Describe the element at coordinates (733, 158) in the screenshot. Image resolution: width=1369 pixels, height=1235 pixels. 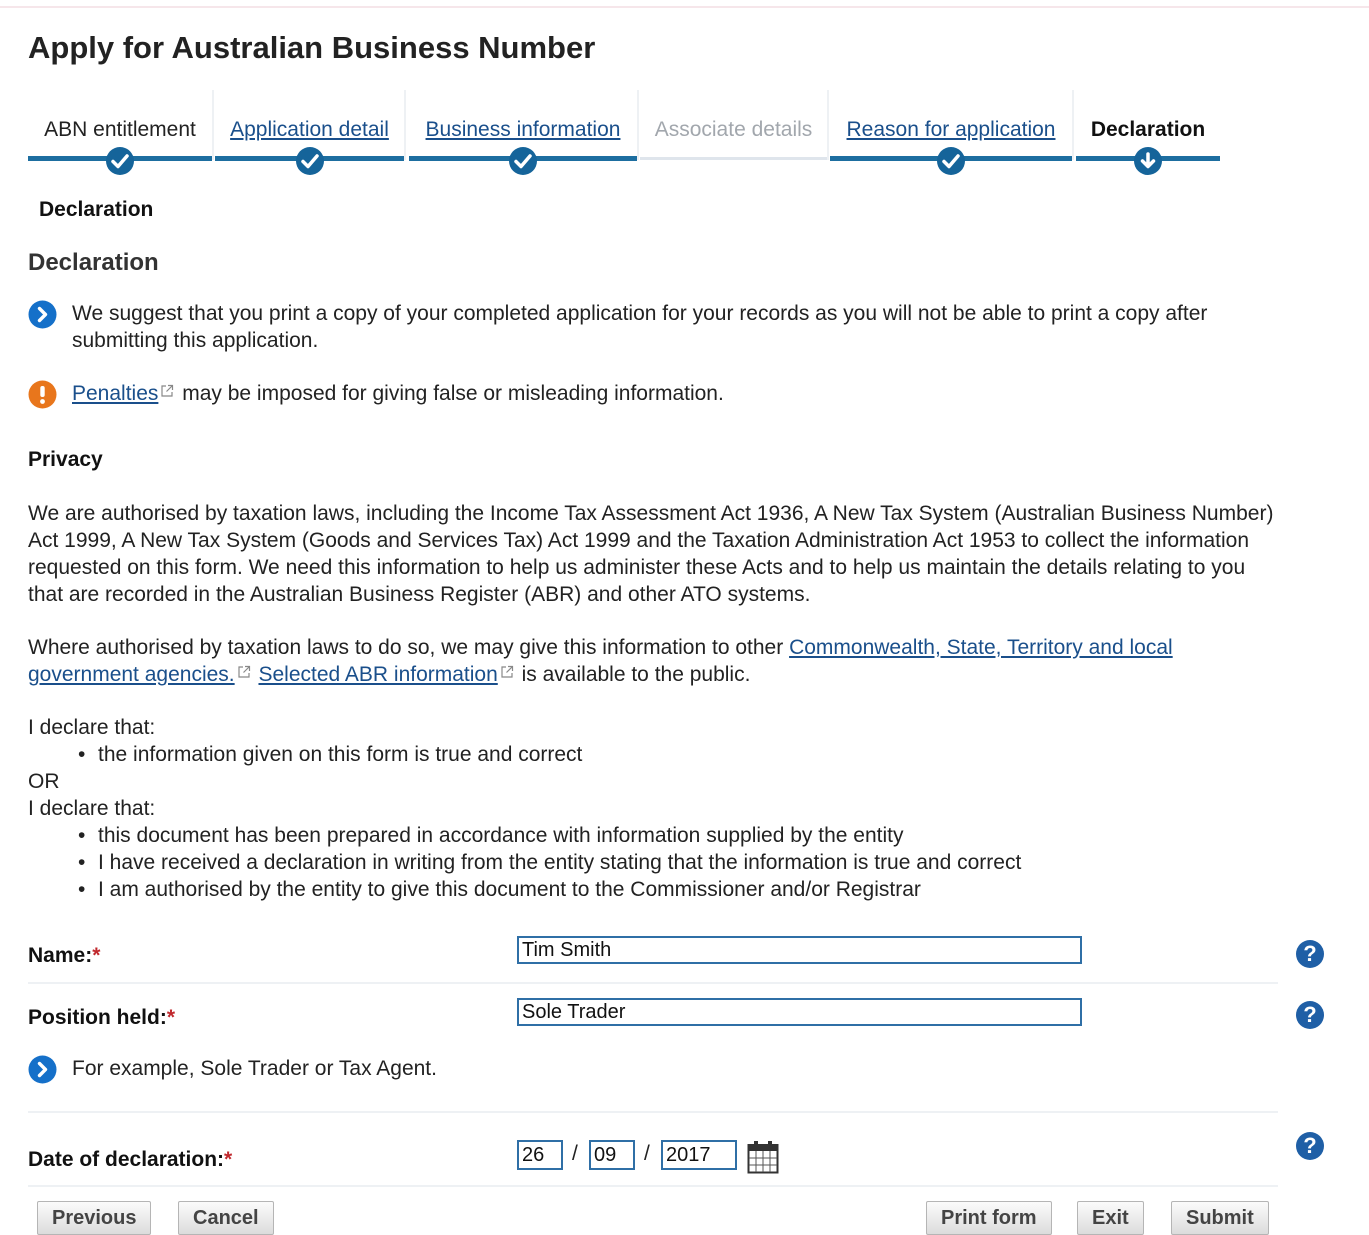
I see `step-bar` at that location.